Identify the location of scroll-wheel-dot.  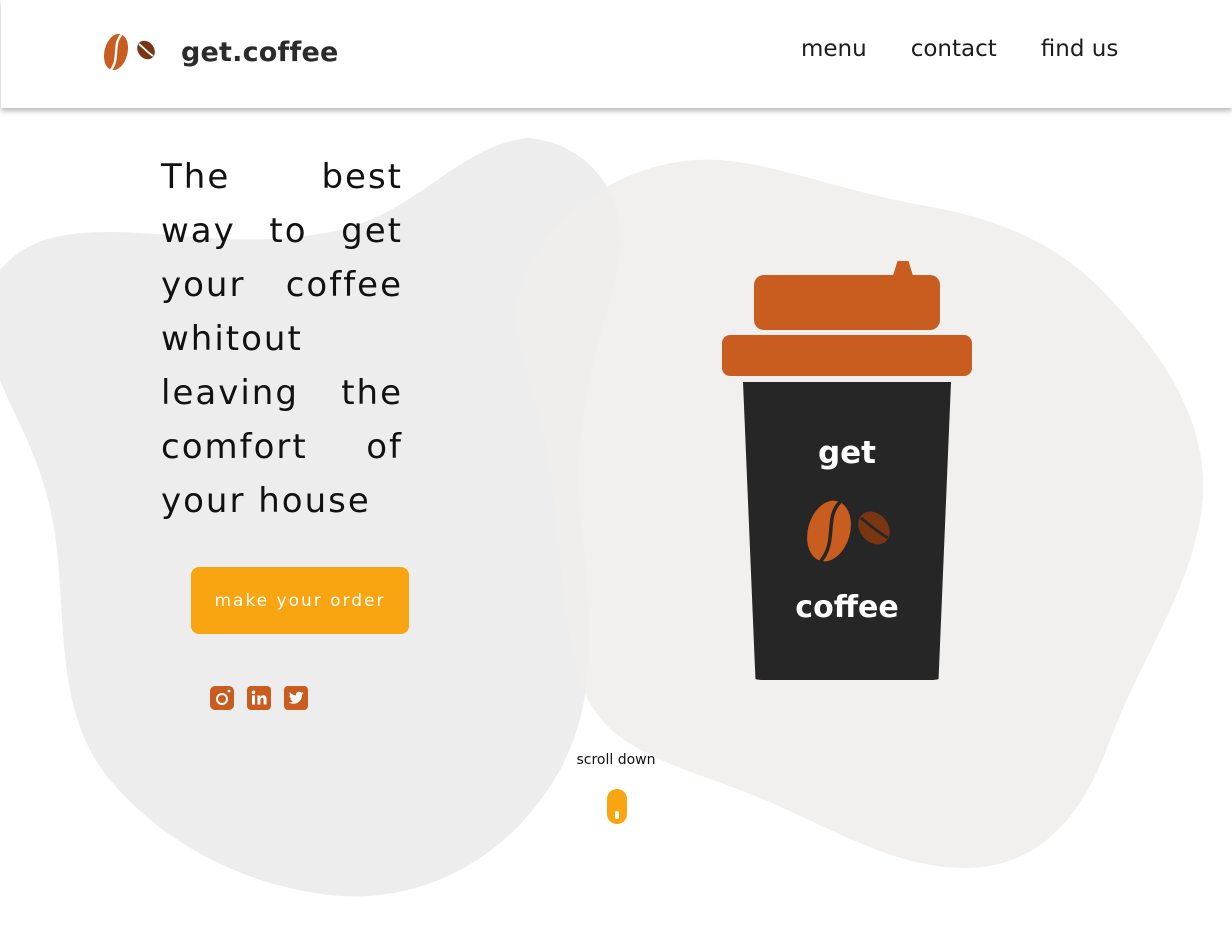
(617, 815).